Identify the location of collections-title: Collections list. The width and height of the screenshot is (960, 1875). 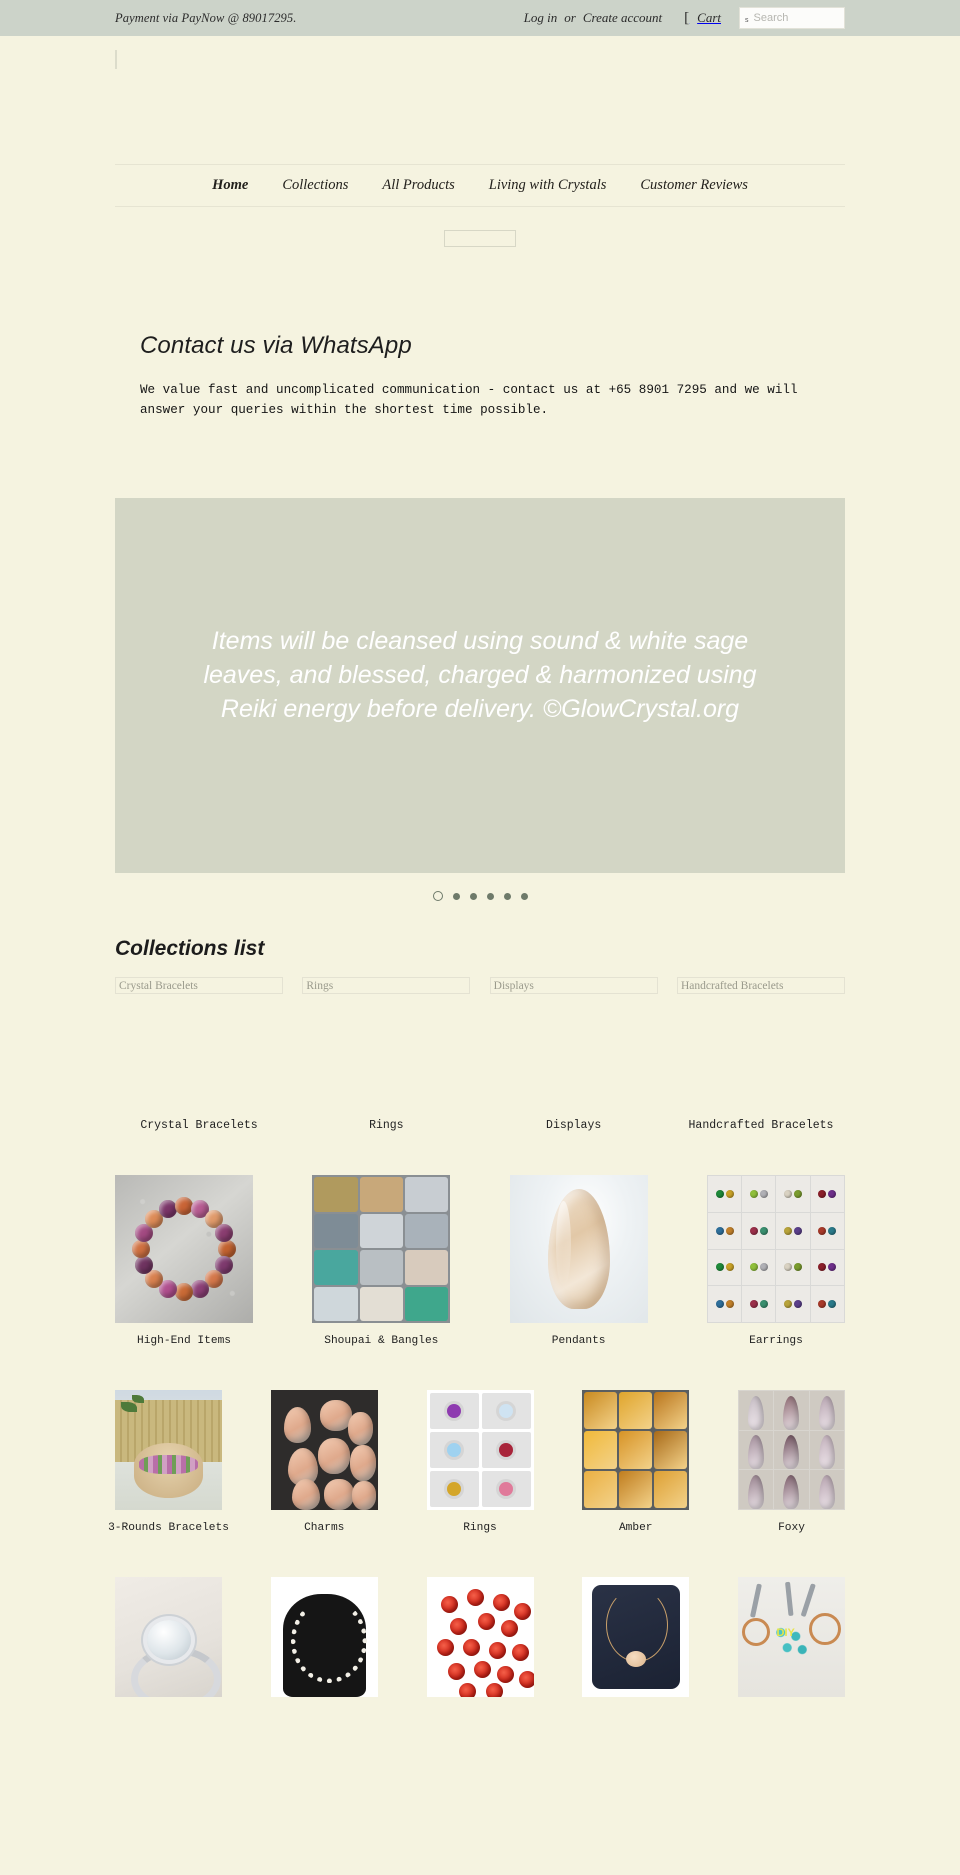
(190, 949).